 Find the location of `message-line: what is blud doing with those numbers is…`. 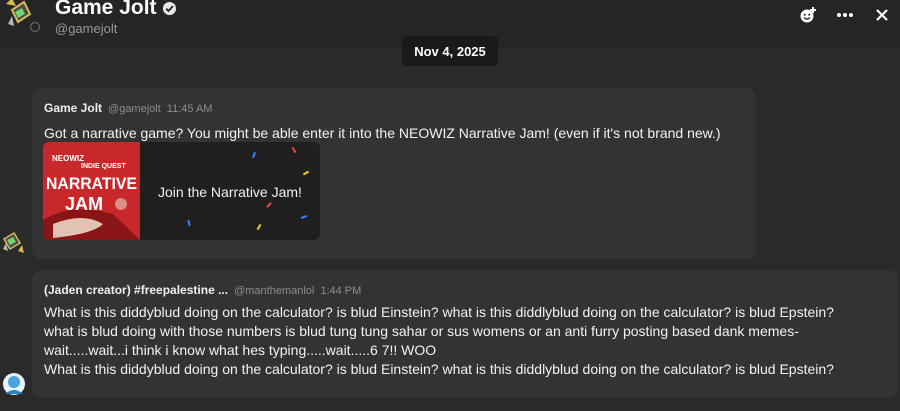

message-line: what is blud doing with those numbers is… is located at coordinates (421, 331).